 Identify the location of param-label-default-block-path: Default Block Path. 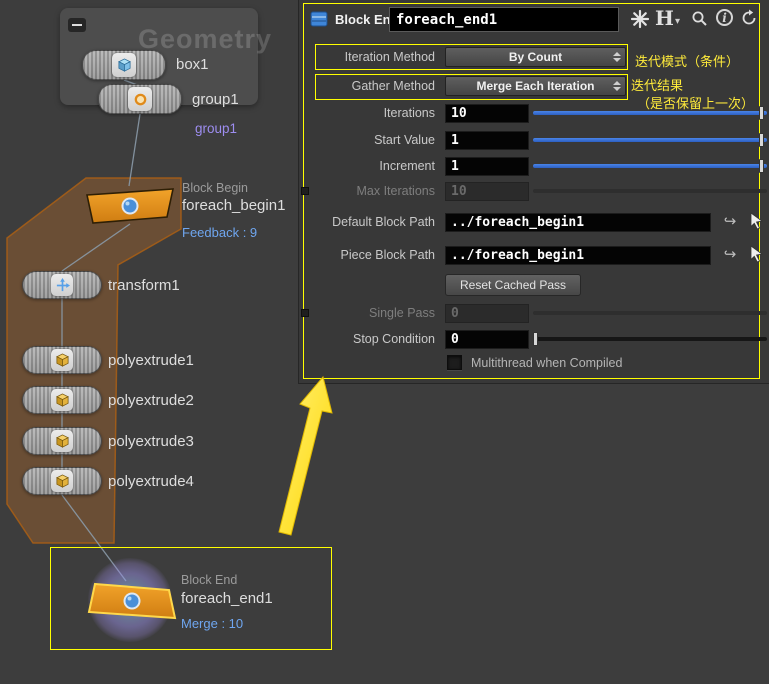
(383, 222).